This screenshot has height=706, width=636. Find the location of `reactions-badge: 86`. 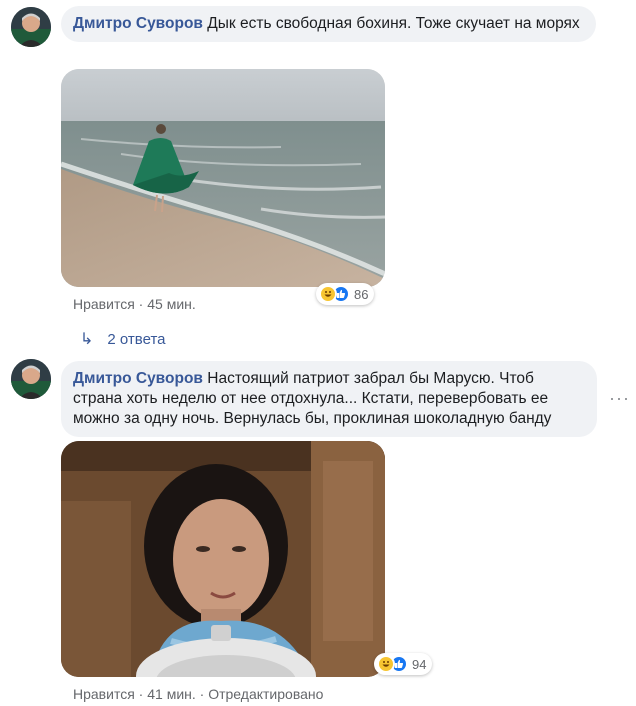

reactions-badge: 86 is located at coordinates (345, 294).